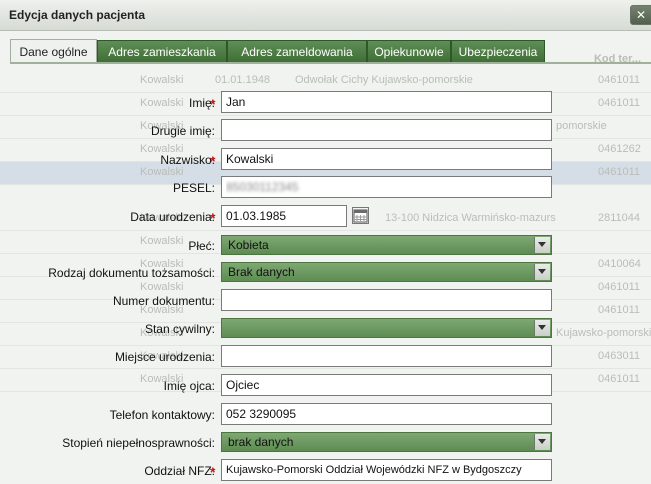 The image size is (651, 484). Describe the element at coordinates (261, 272) in the screenshot. I see `rodzaj-dokumentu-value: Brak danych` at that location.